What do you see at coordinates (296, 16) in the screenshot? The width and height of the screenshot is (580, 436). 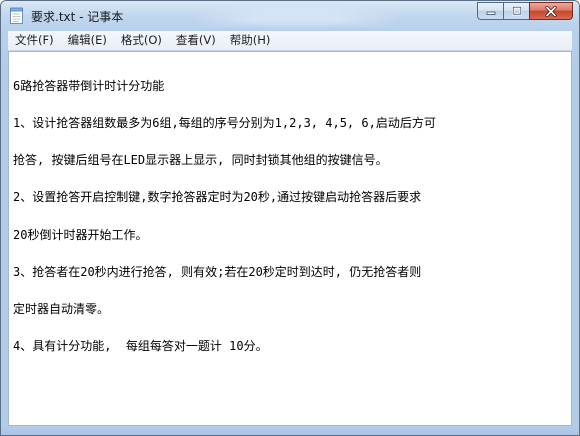 I see `title-glass-highlight` at bounding box center [296, 16].